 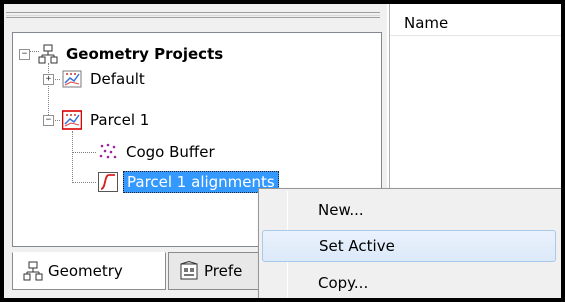 I want to click on tab-label: Prefe, so click(x=223, y=271).